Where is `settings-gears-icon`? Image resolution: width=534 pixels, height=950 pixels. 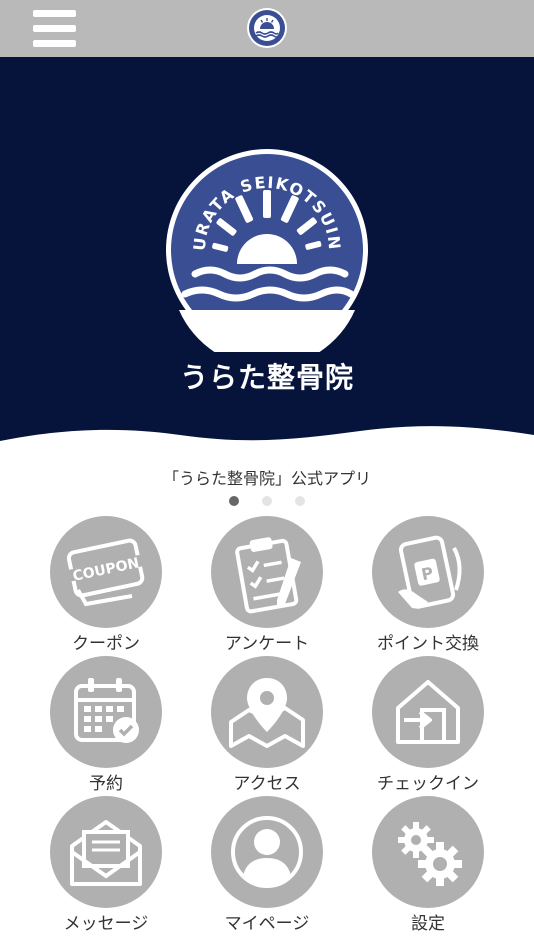 settings-gears-icon is located at coordinates (430, 854).